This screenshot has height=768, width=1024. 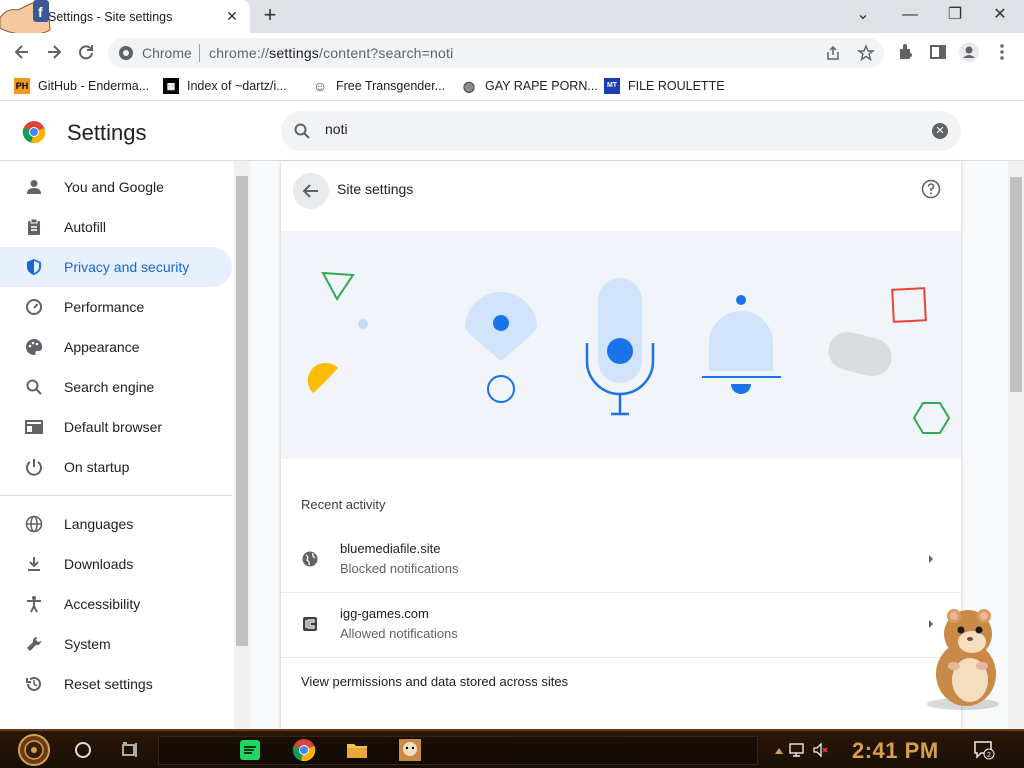 What do you see at coordinates (34, 467) in the screenshot?
I see `power-icon` at bounding box center [34, 467].